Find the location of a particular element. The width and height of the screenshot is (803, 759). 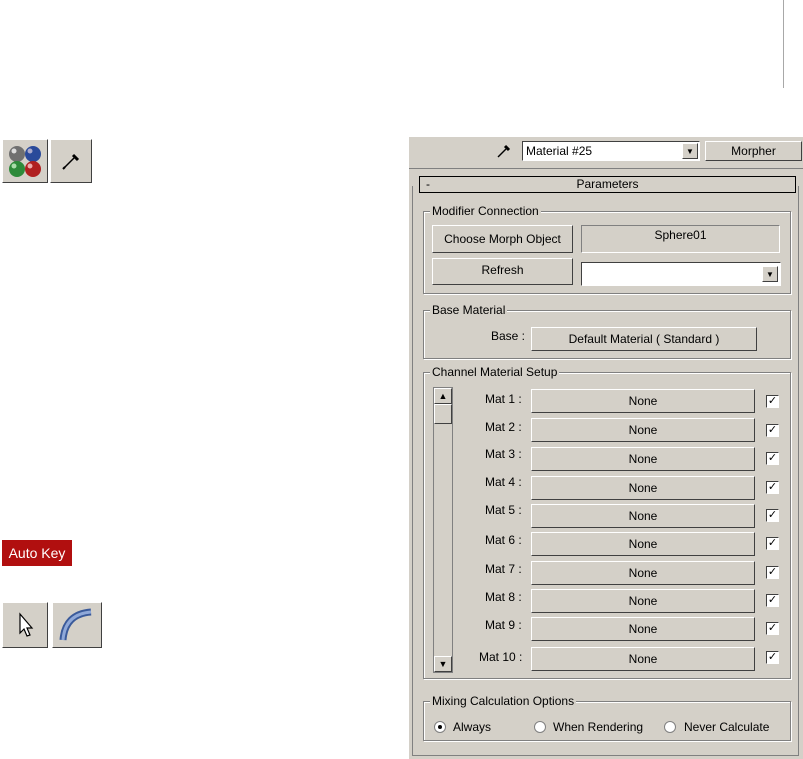

arrow-cursor-icon is located at coordinates (26, 624).